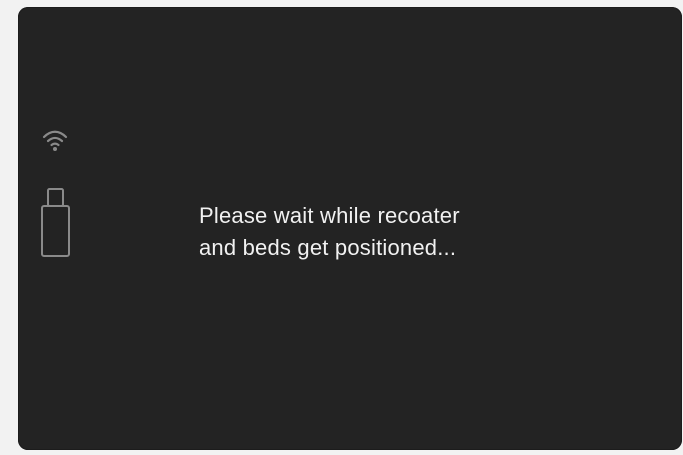 This screenshot has height=455, width=683. What do you see at coordinates (55, 222) in the screenshot?
I see `usb-drive-icon` at bounding box center [55, 222].